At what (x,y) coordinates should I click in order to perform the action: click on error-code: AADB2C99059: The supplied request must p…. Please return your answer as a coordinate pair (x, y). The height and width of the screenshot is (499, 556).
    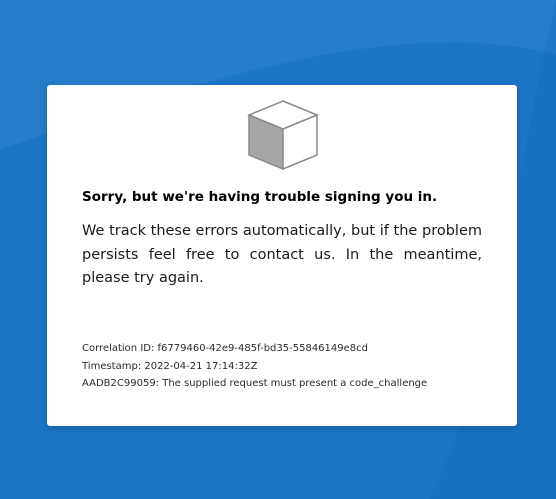
    Looking at the image, I should click on (255, 383).